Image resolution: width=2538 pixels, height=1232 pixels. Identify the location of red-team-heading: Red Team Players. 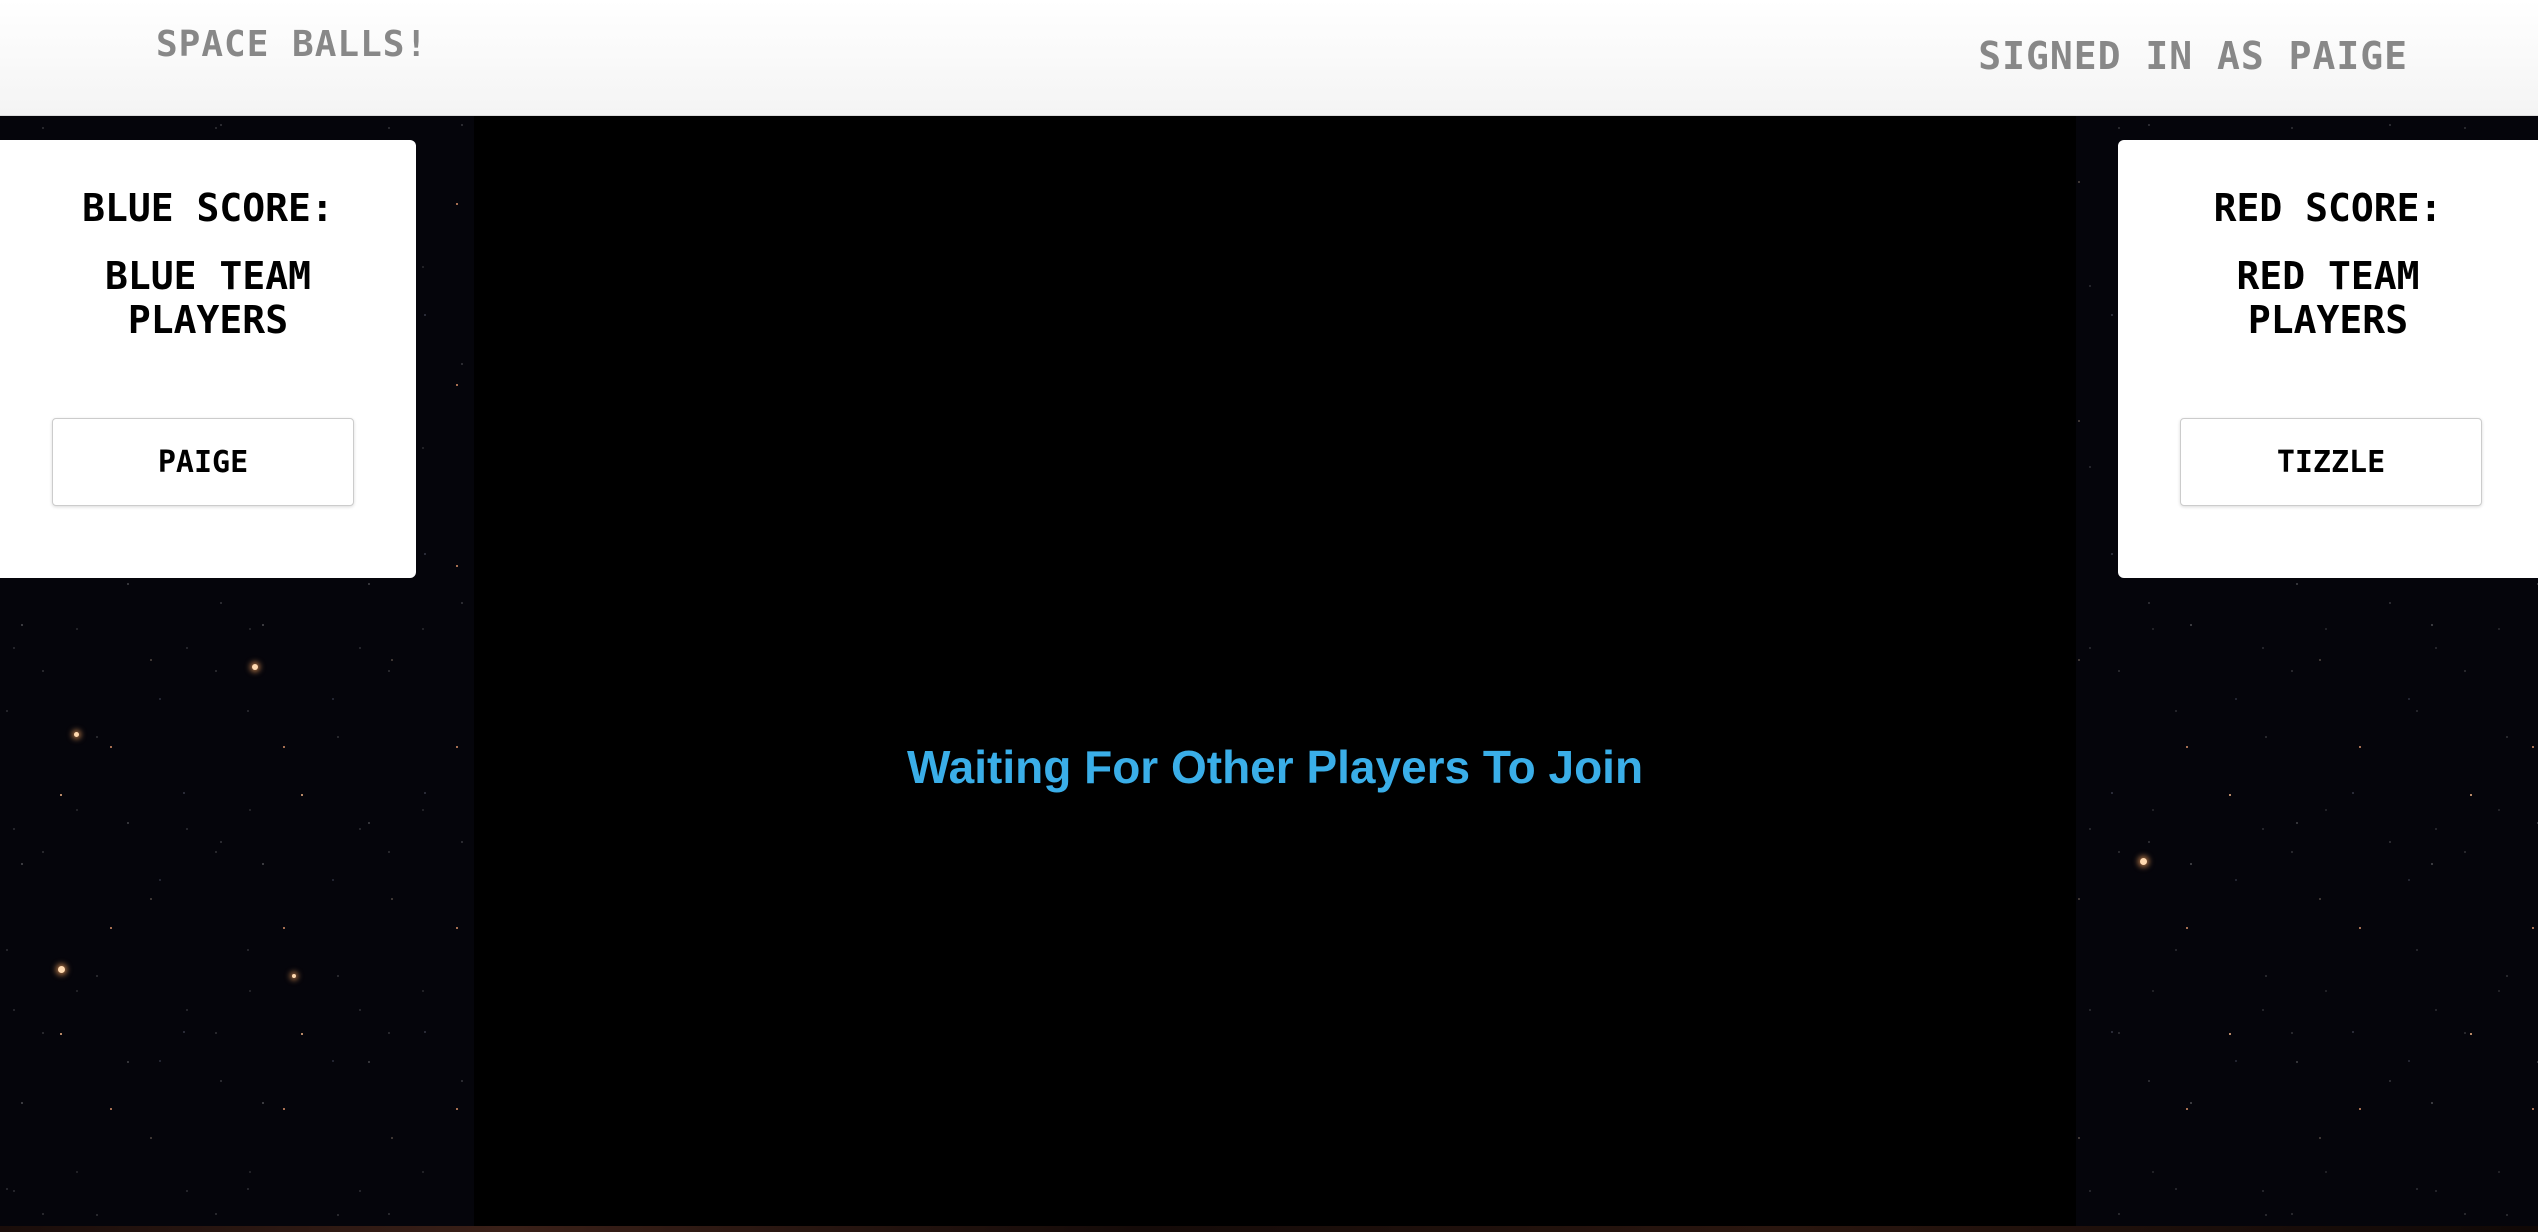
(2328, 298).